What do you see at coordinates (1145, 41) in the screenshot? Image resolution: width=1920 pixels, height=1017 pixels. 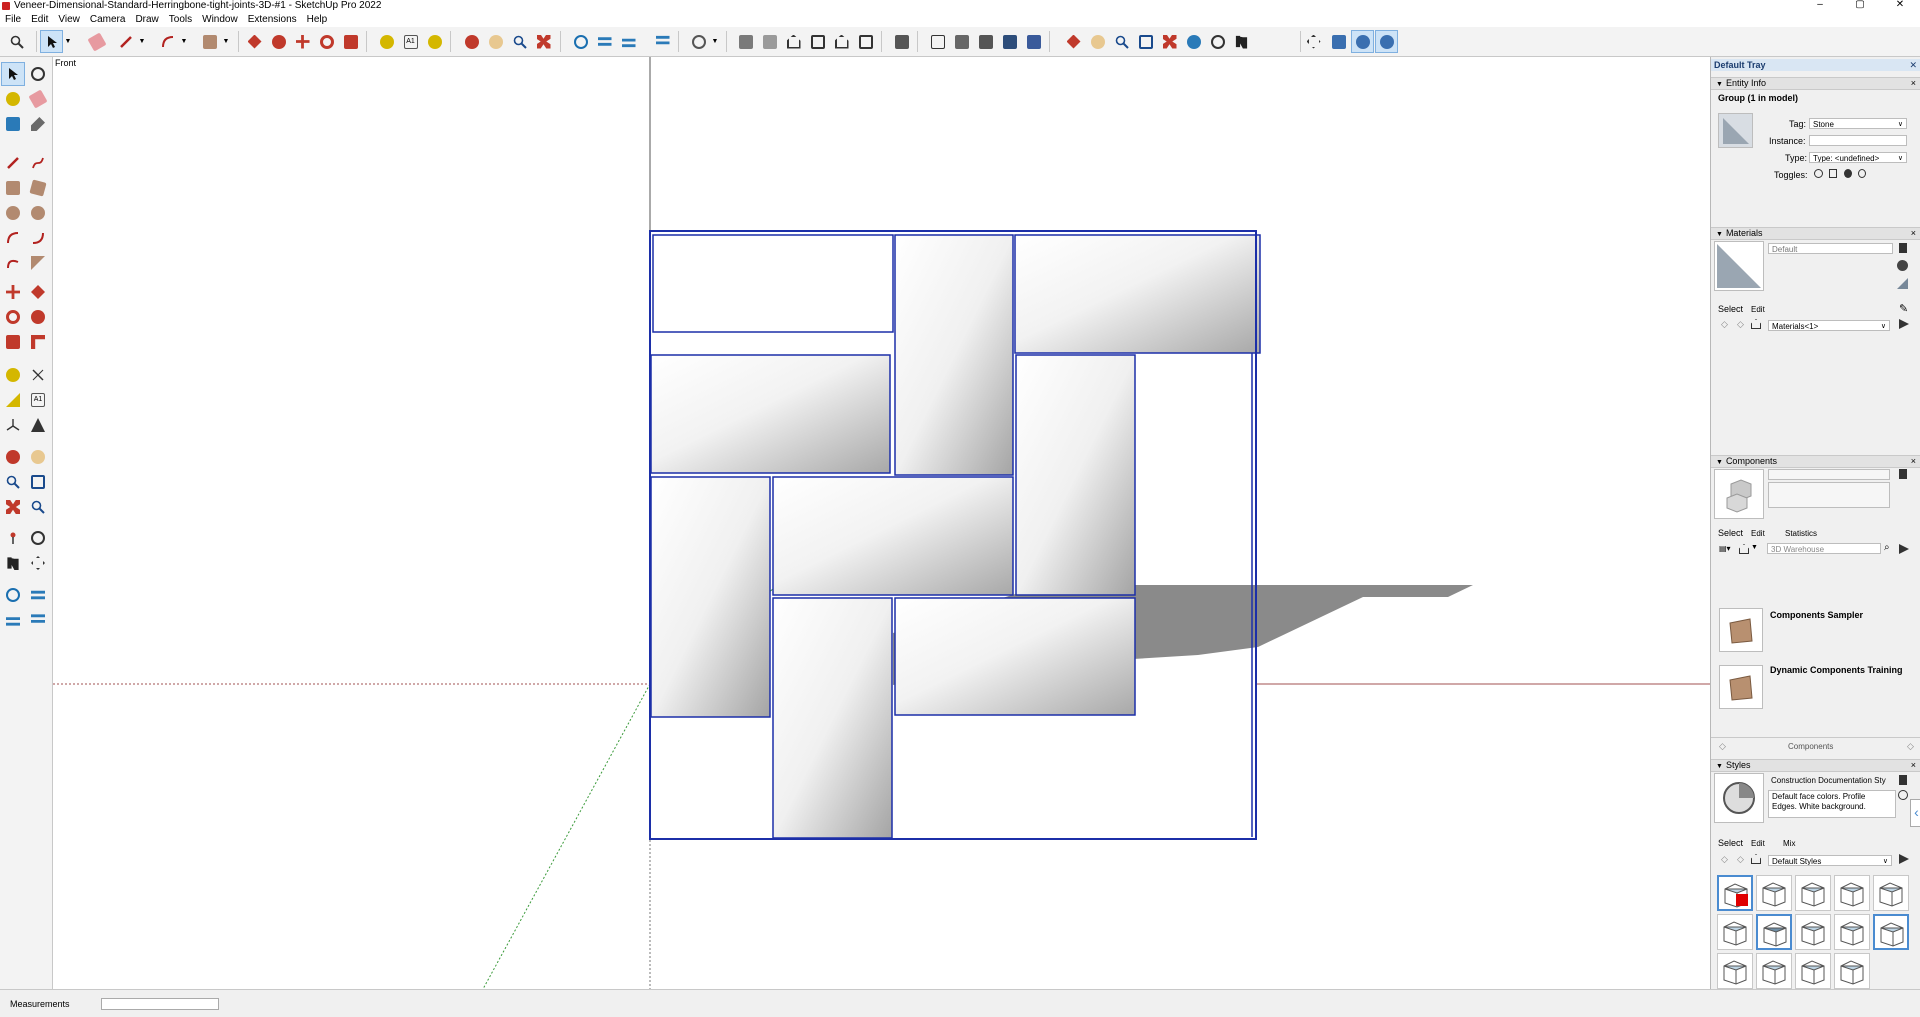 I see `zoom-window-button` at bounding box center [1145, 41].